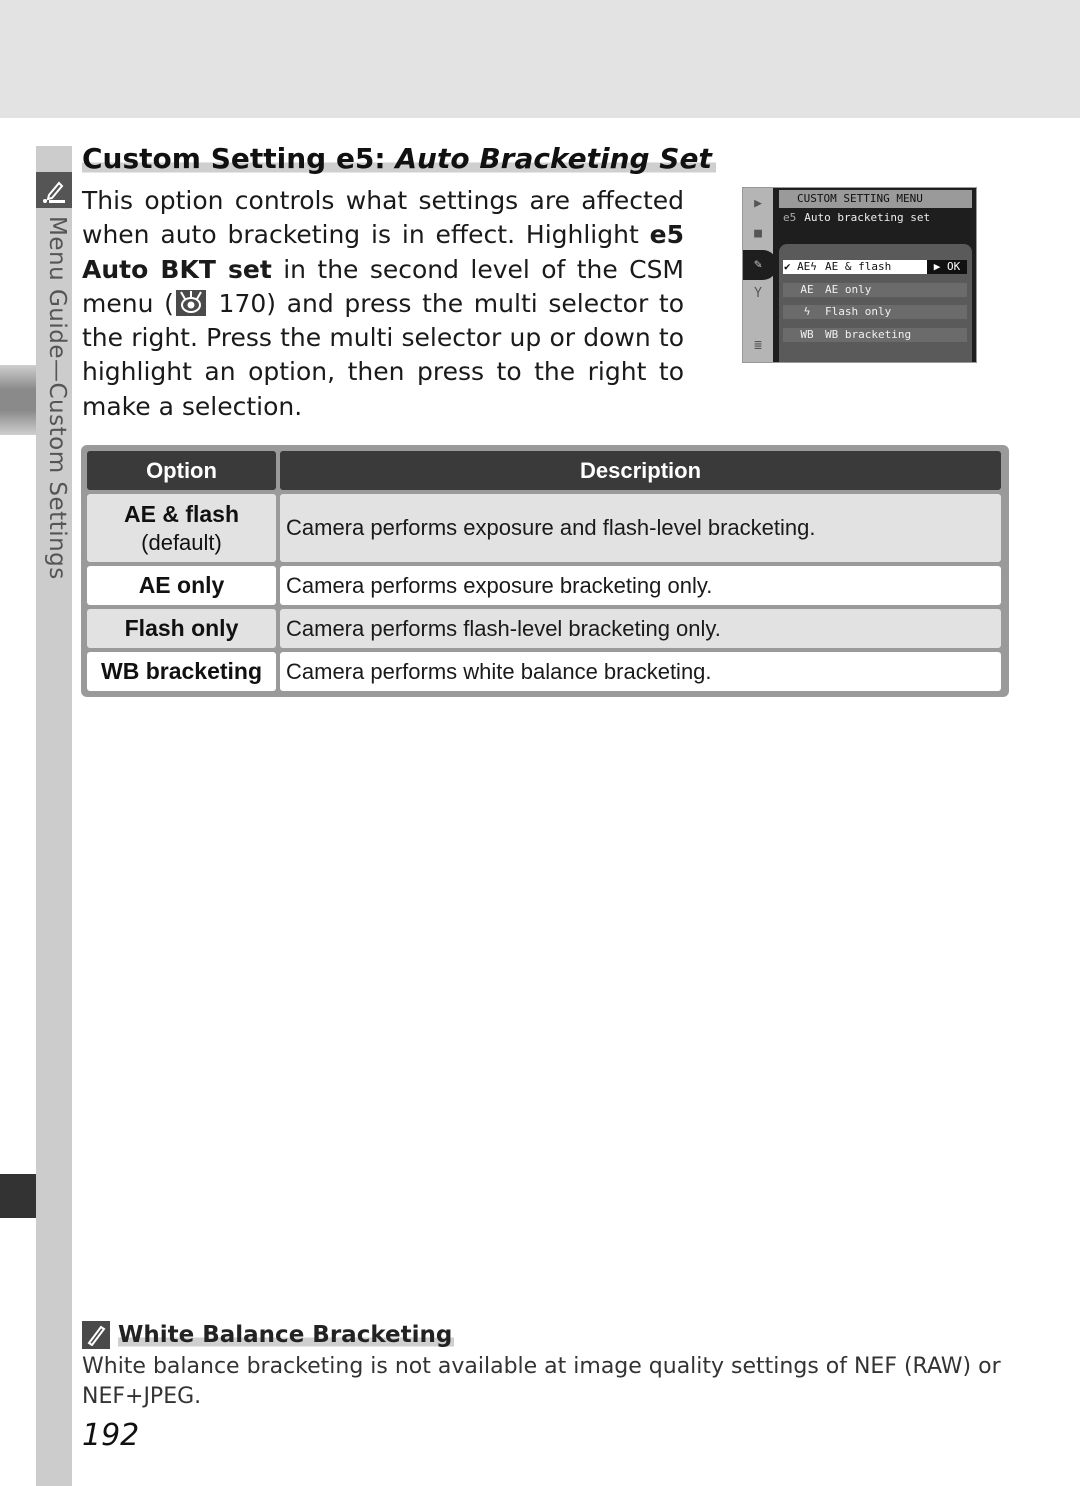 The width and height of the screenshot is (1080, 1486). Describe the element at coordinates (787, 266) in the screenshot. I see `check-icon: ✔` at that location.